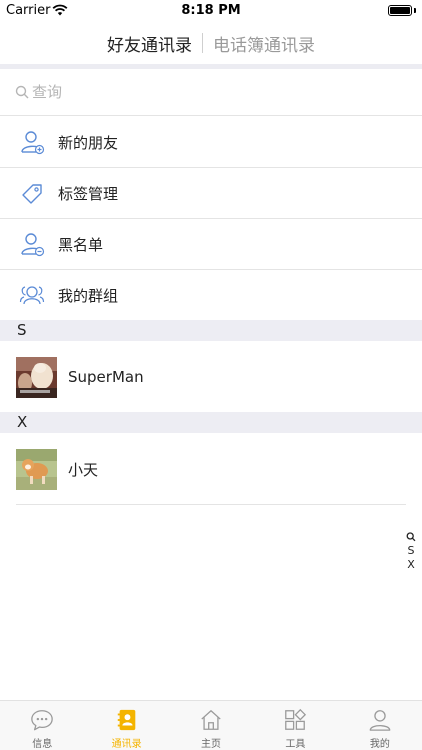 This screenshot has width=422, height=750. Describe the element at coordinates (88, 142) in the screenshot. I see `menu-label: 新的朋友` at that location.